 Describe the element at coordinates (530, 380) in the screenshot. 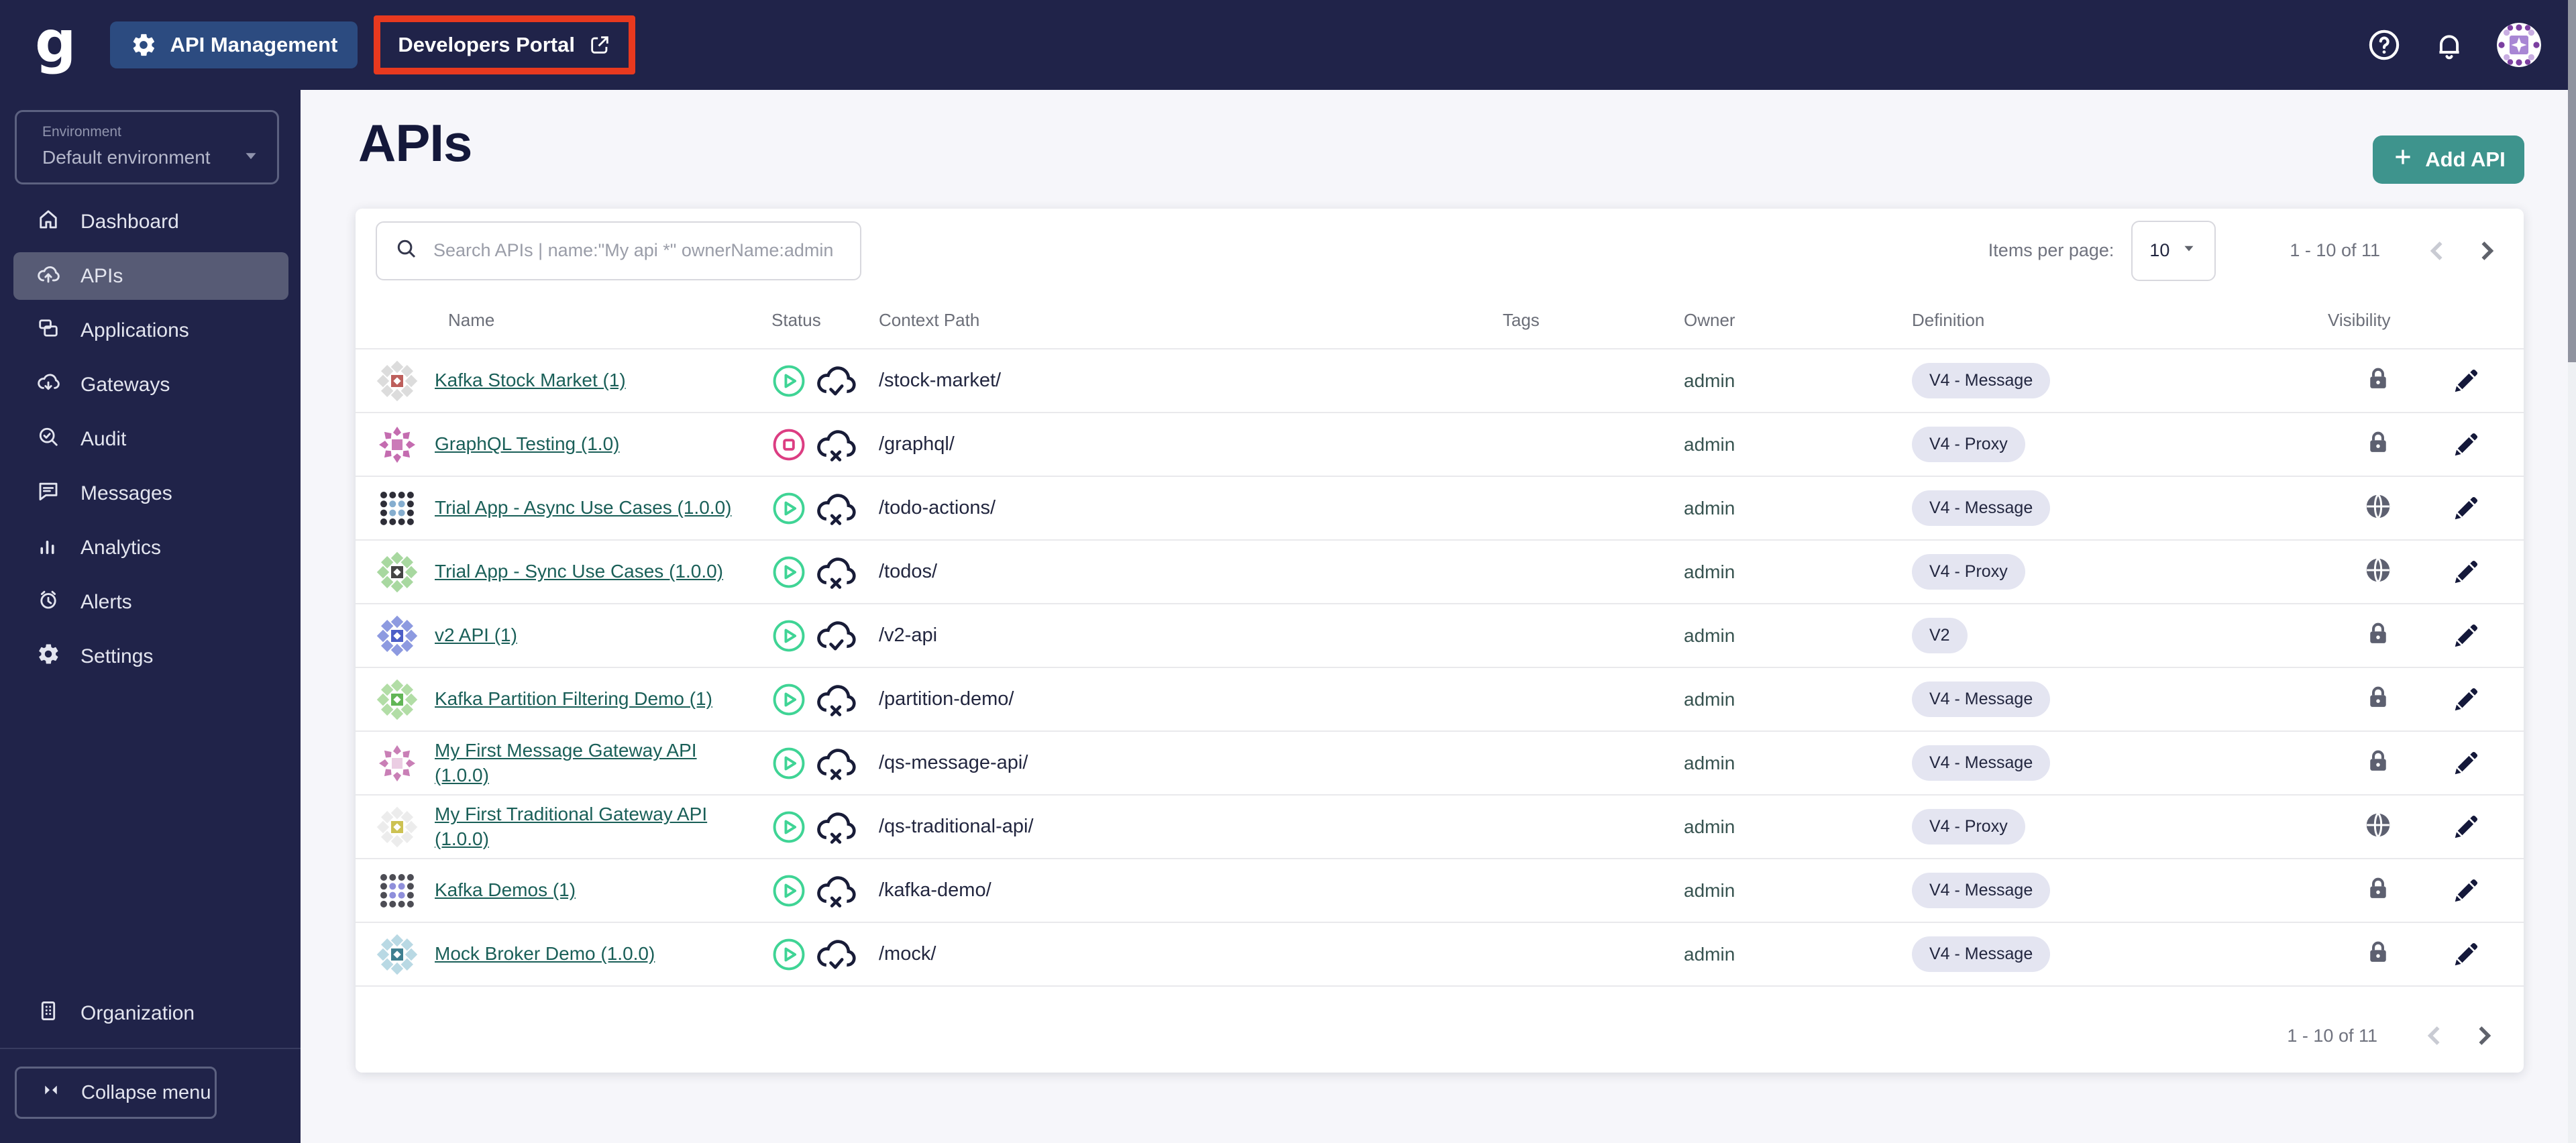

I see `api-name-link: Kafka Stock Market (1)` at that location.